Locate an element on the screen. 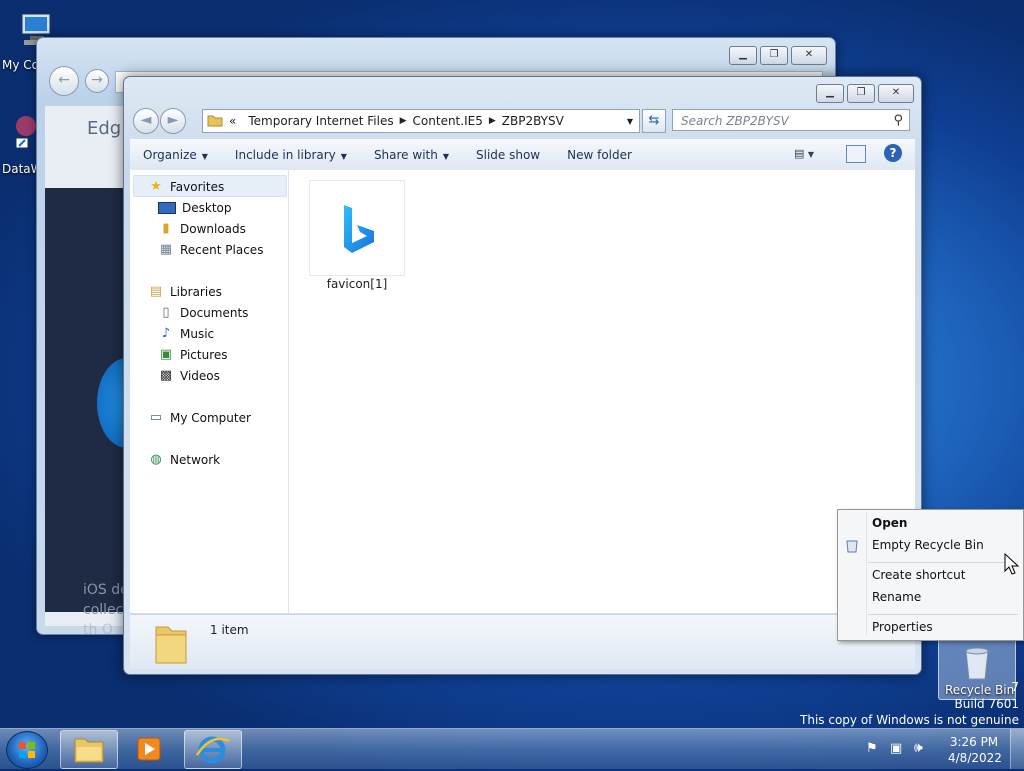 This screenshot has height=771, width=1024. change-view-button: ▤ ▼ is located at coordinates (811, 153).